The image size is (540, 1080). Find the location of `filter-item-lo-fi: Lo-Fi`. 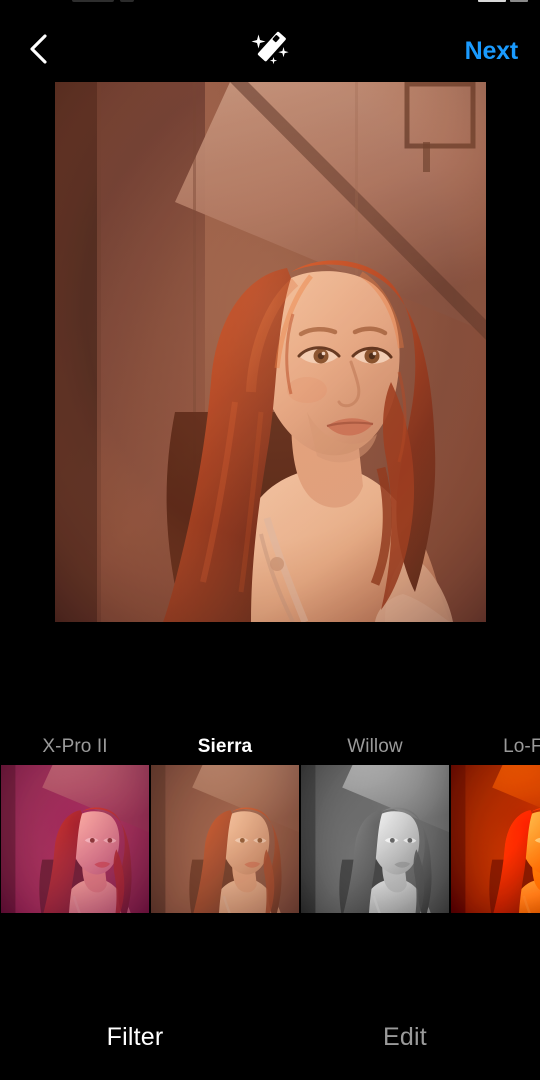

filter-item-lo-fi: Lo-Fi is located at coordinates (495, 822).